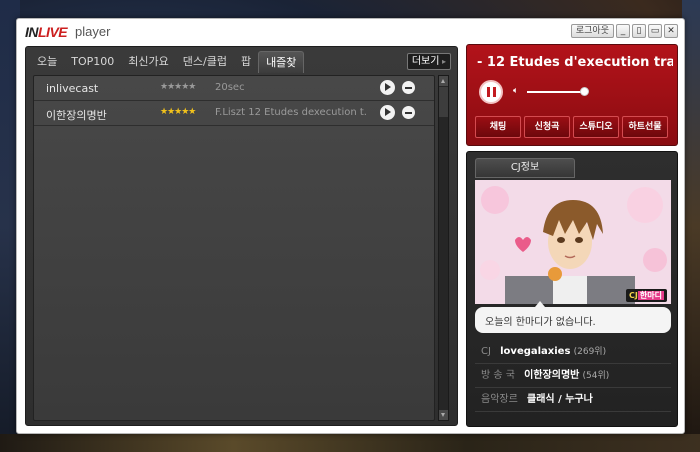 The height and width of the screenshot is (452, 700). I want to click on minimize-icon: _, so click(623, 31).